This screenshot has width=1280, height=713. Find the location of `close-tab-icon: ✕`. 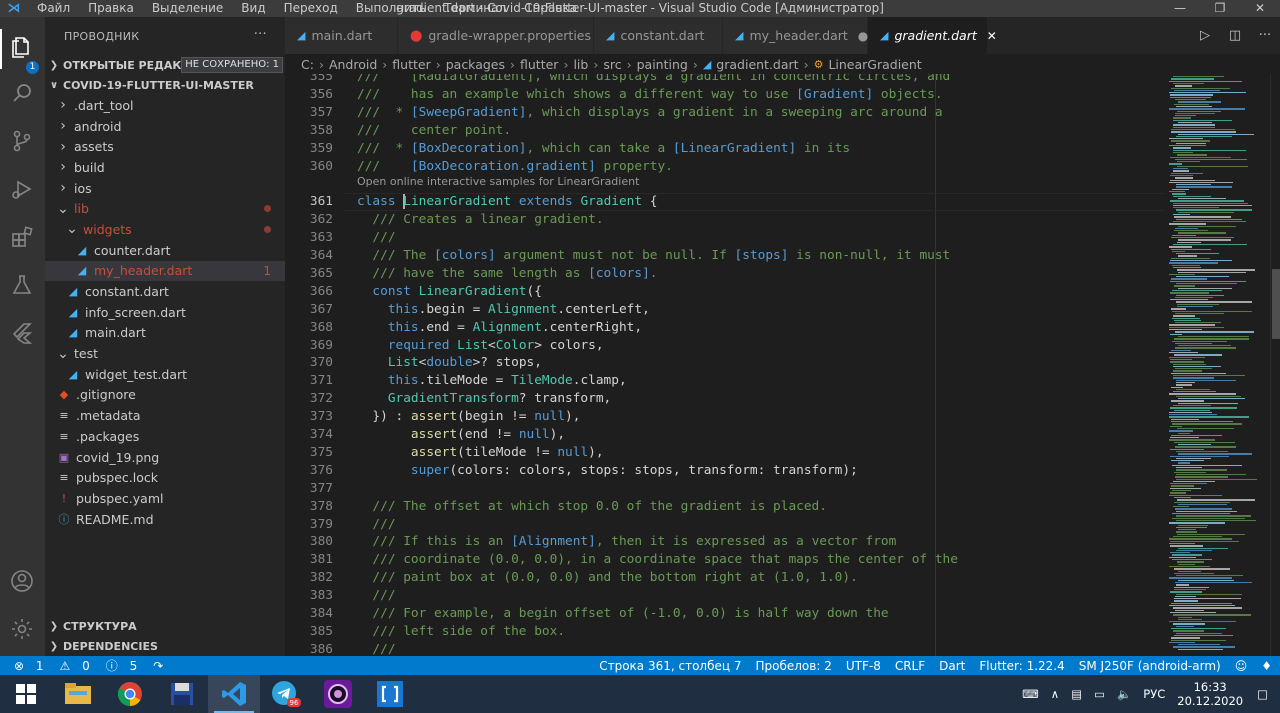

close-tab-icon: ✕ is located at coordinates (992, 36).